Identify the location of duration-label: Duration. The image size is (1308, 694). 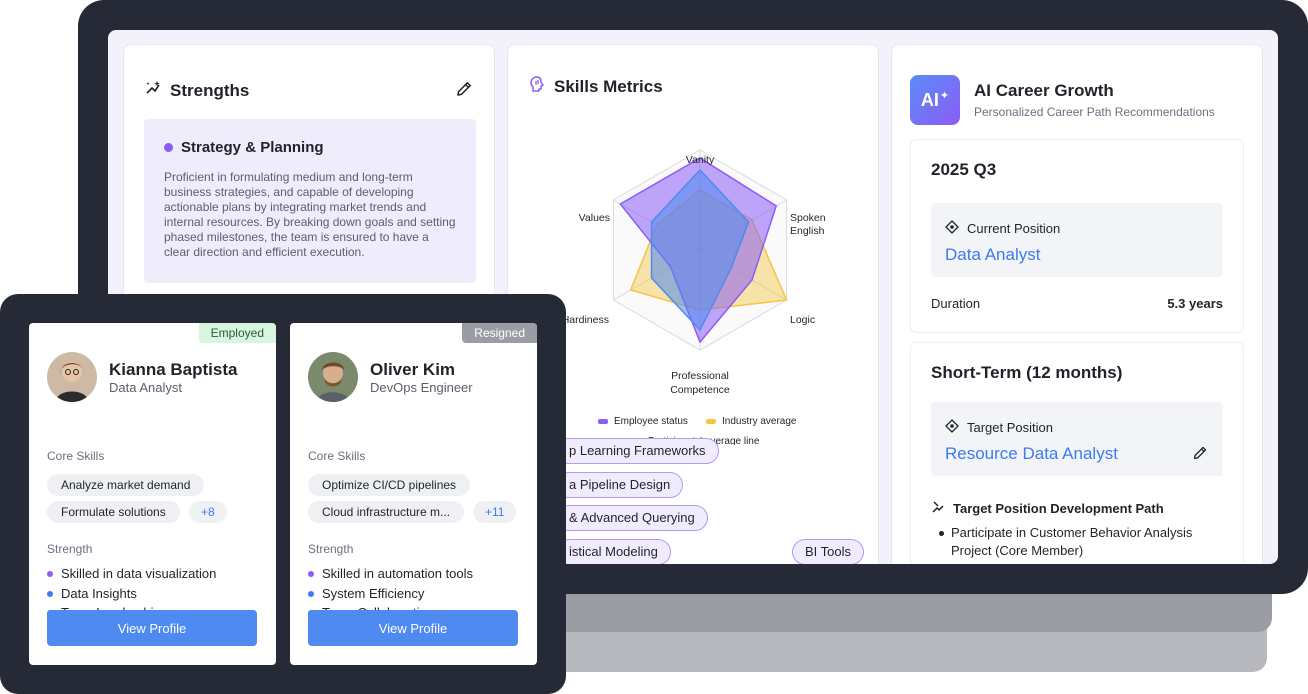
(956, 303).